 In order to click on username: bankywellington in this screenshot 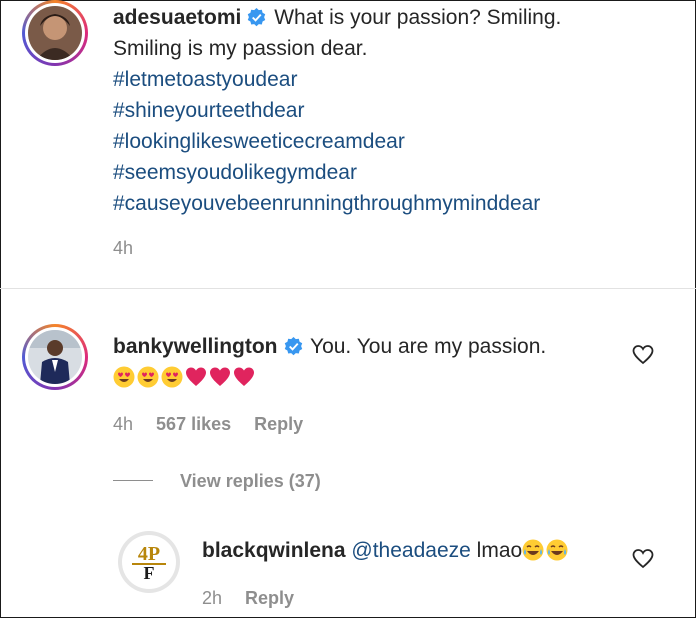, I will do `click(195, 346)`.